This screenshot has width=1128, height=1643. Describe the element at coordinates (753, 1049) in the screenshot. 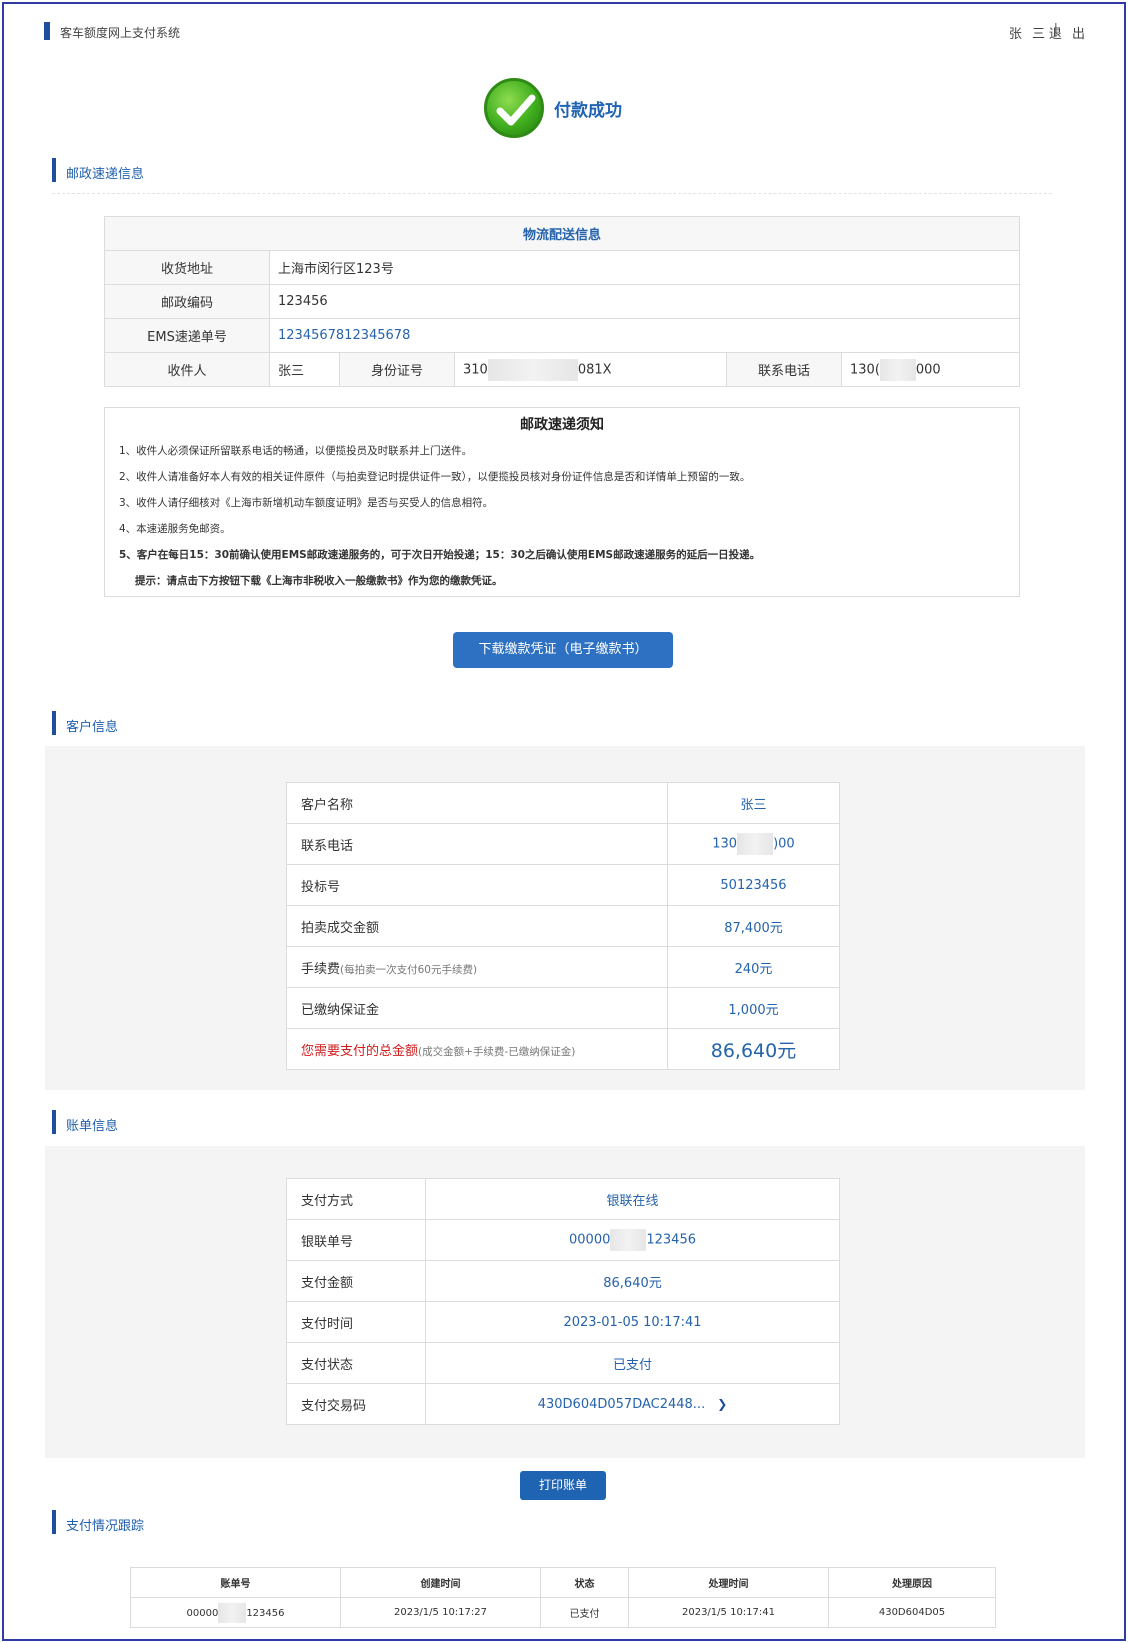

I see `total-amount-value: 86,640元` at that location.